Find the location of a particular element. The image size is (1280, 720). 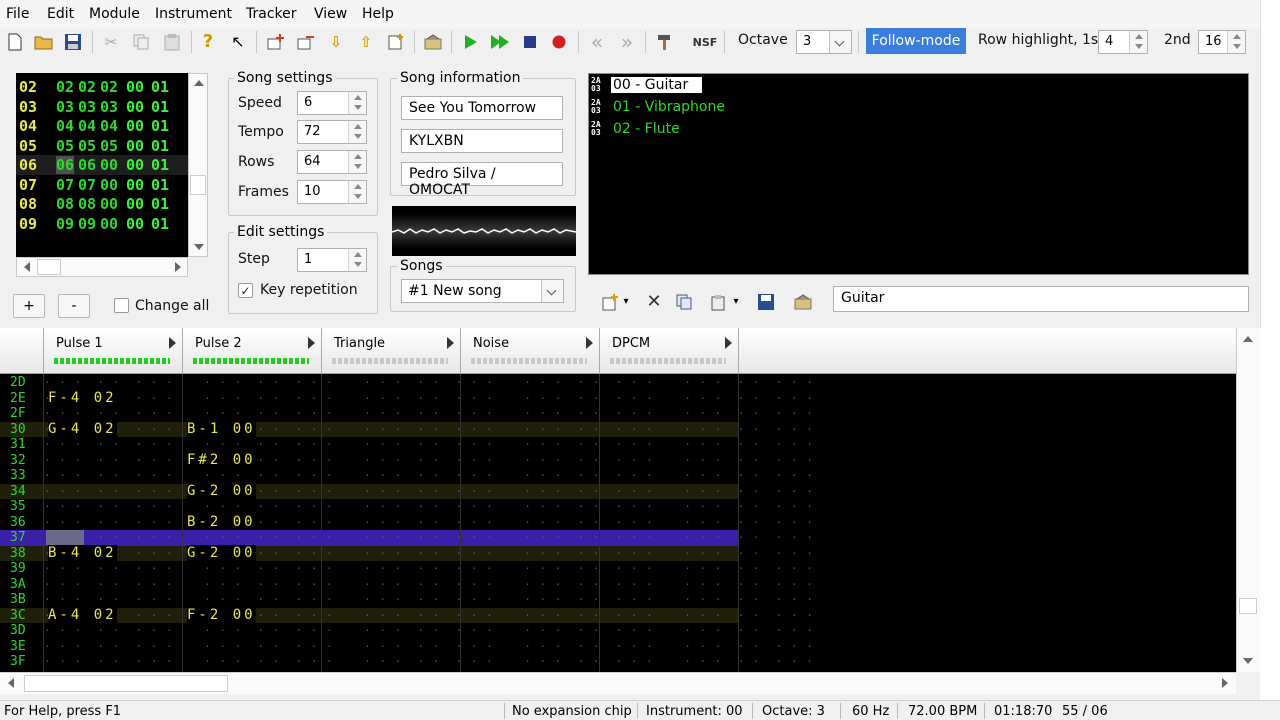

song-select-dropdown: #1 New song is located at coordinates (482, 291).